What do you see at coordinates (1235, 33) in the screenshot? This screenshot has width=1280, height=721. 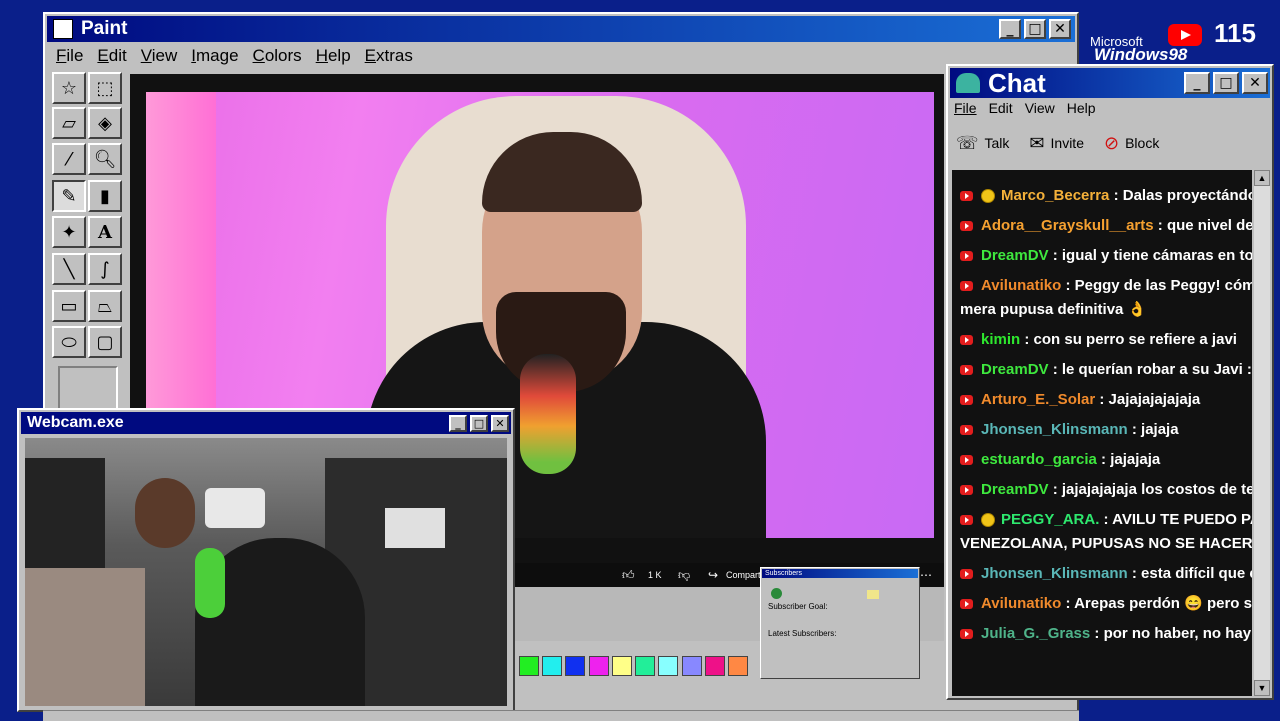 I see `subscriber-count: 115` at bounding box center [1235, 33].